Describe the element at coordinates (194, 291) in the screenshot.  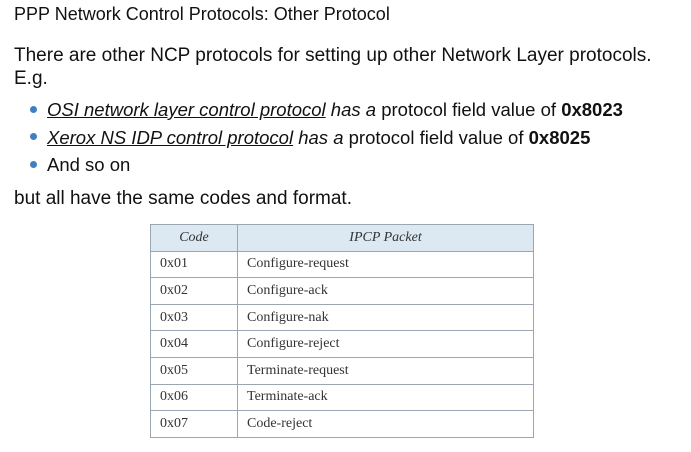
I see `code-cell: 0x02` at that location.